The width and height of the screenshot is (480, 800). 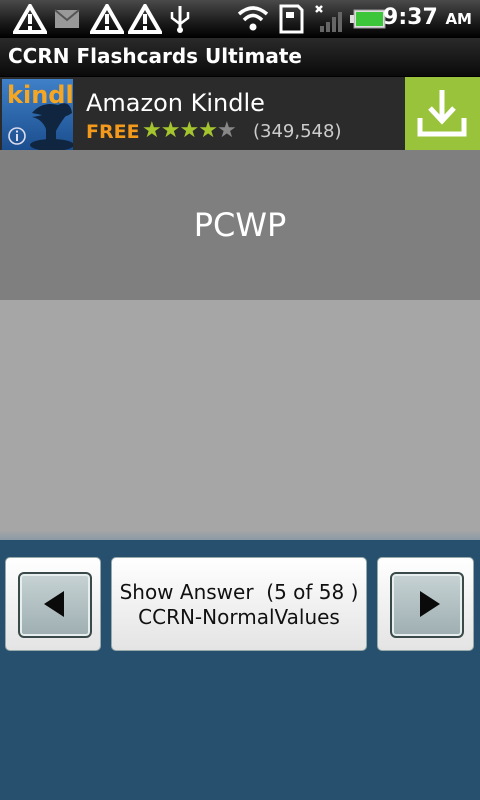 I want to click on sd-card-icon, so click(x=291, y=19).